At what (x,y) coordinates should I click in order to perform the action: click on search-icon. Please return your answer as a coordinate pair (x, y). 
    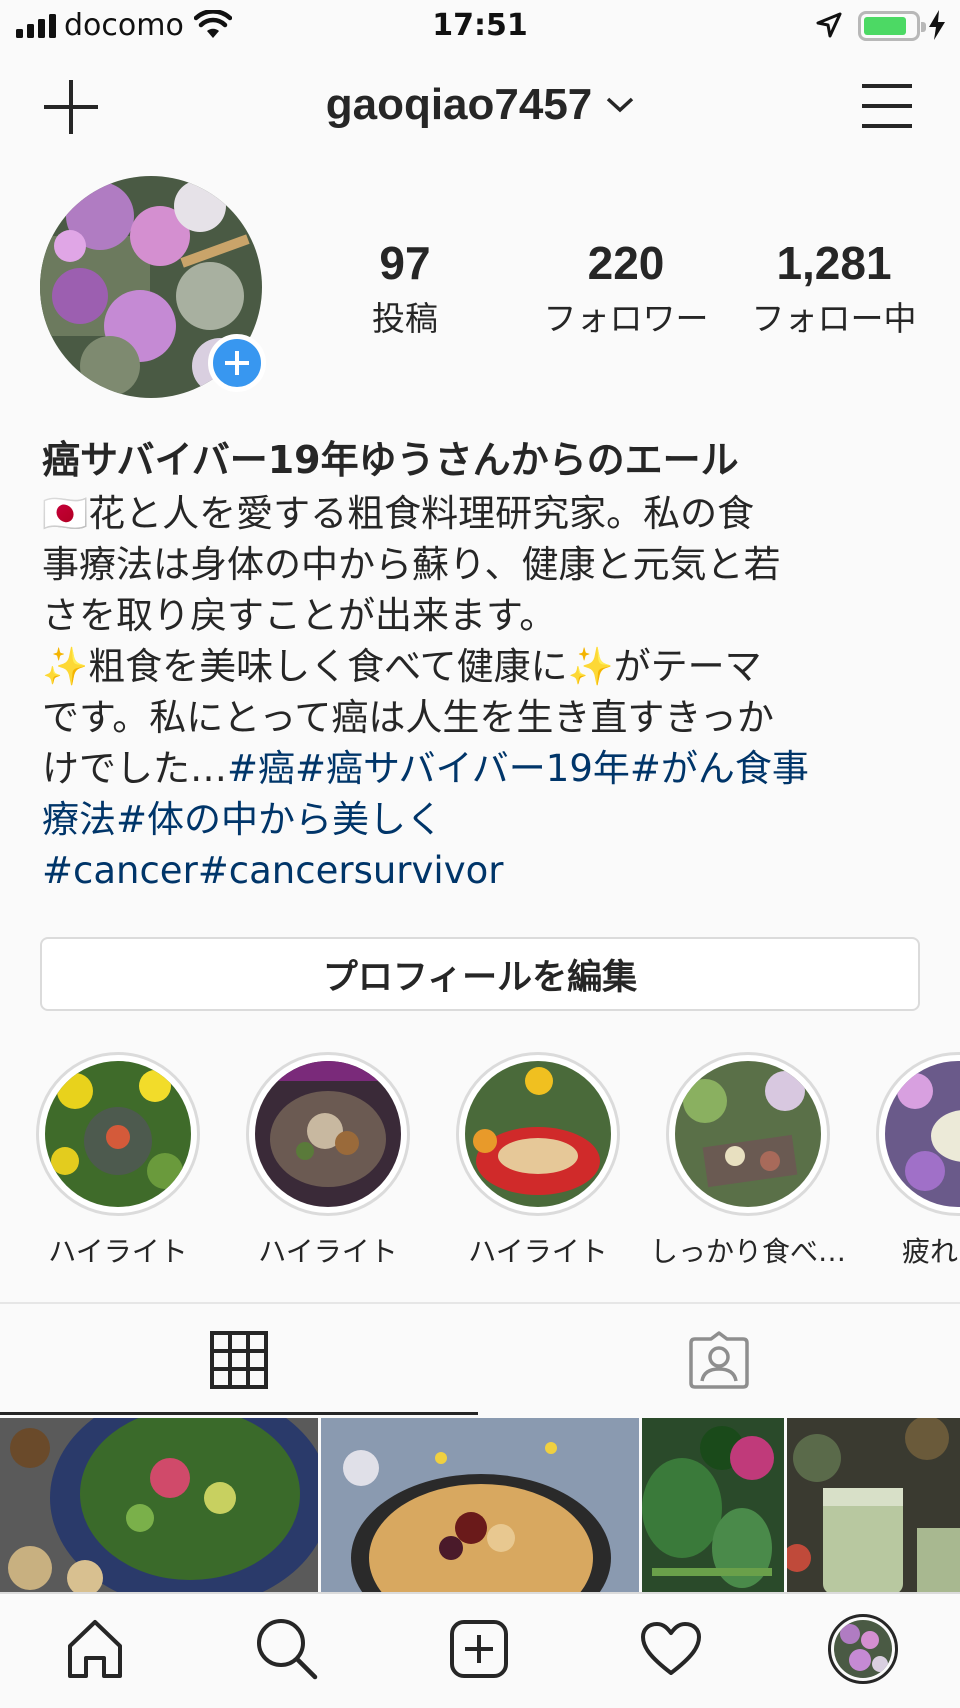
    Looking at the image, I should click on (287, 1649).